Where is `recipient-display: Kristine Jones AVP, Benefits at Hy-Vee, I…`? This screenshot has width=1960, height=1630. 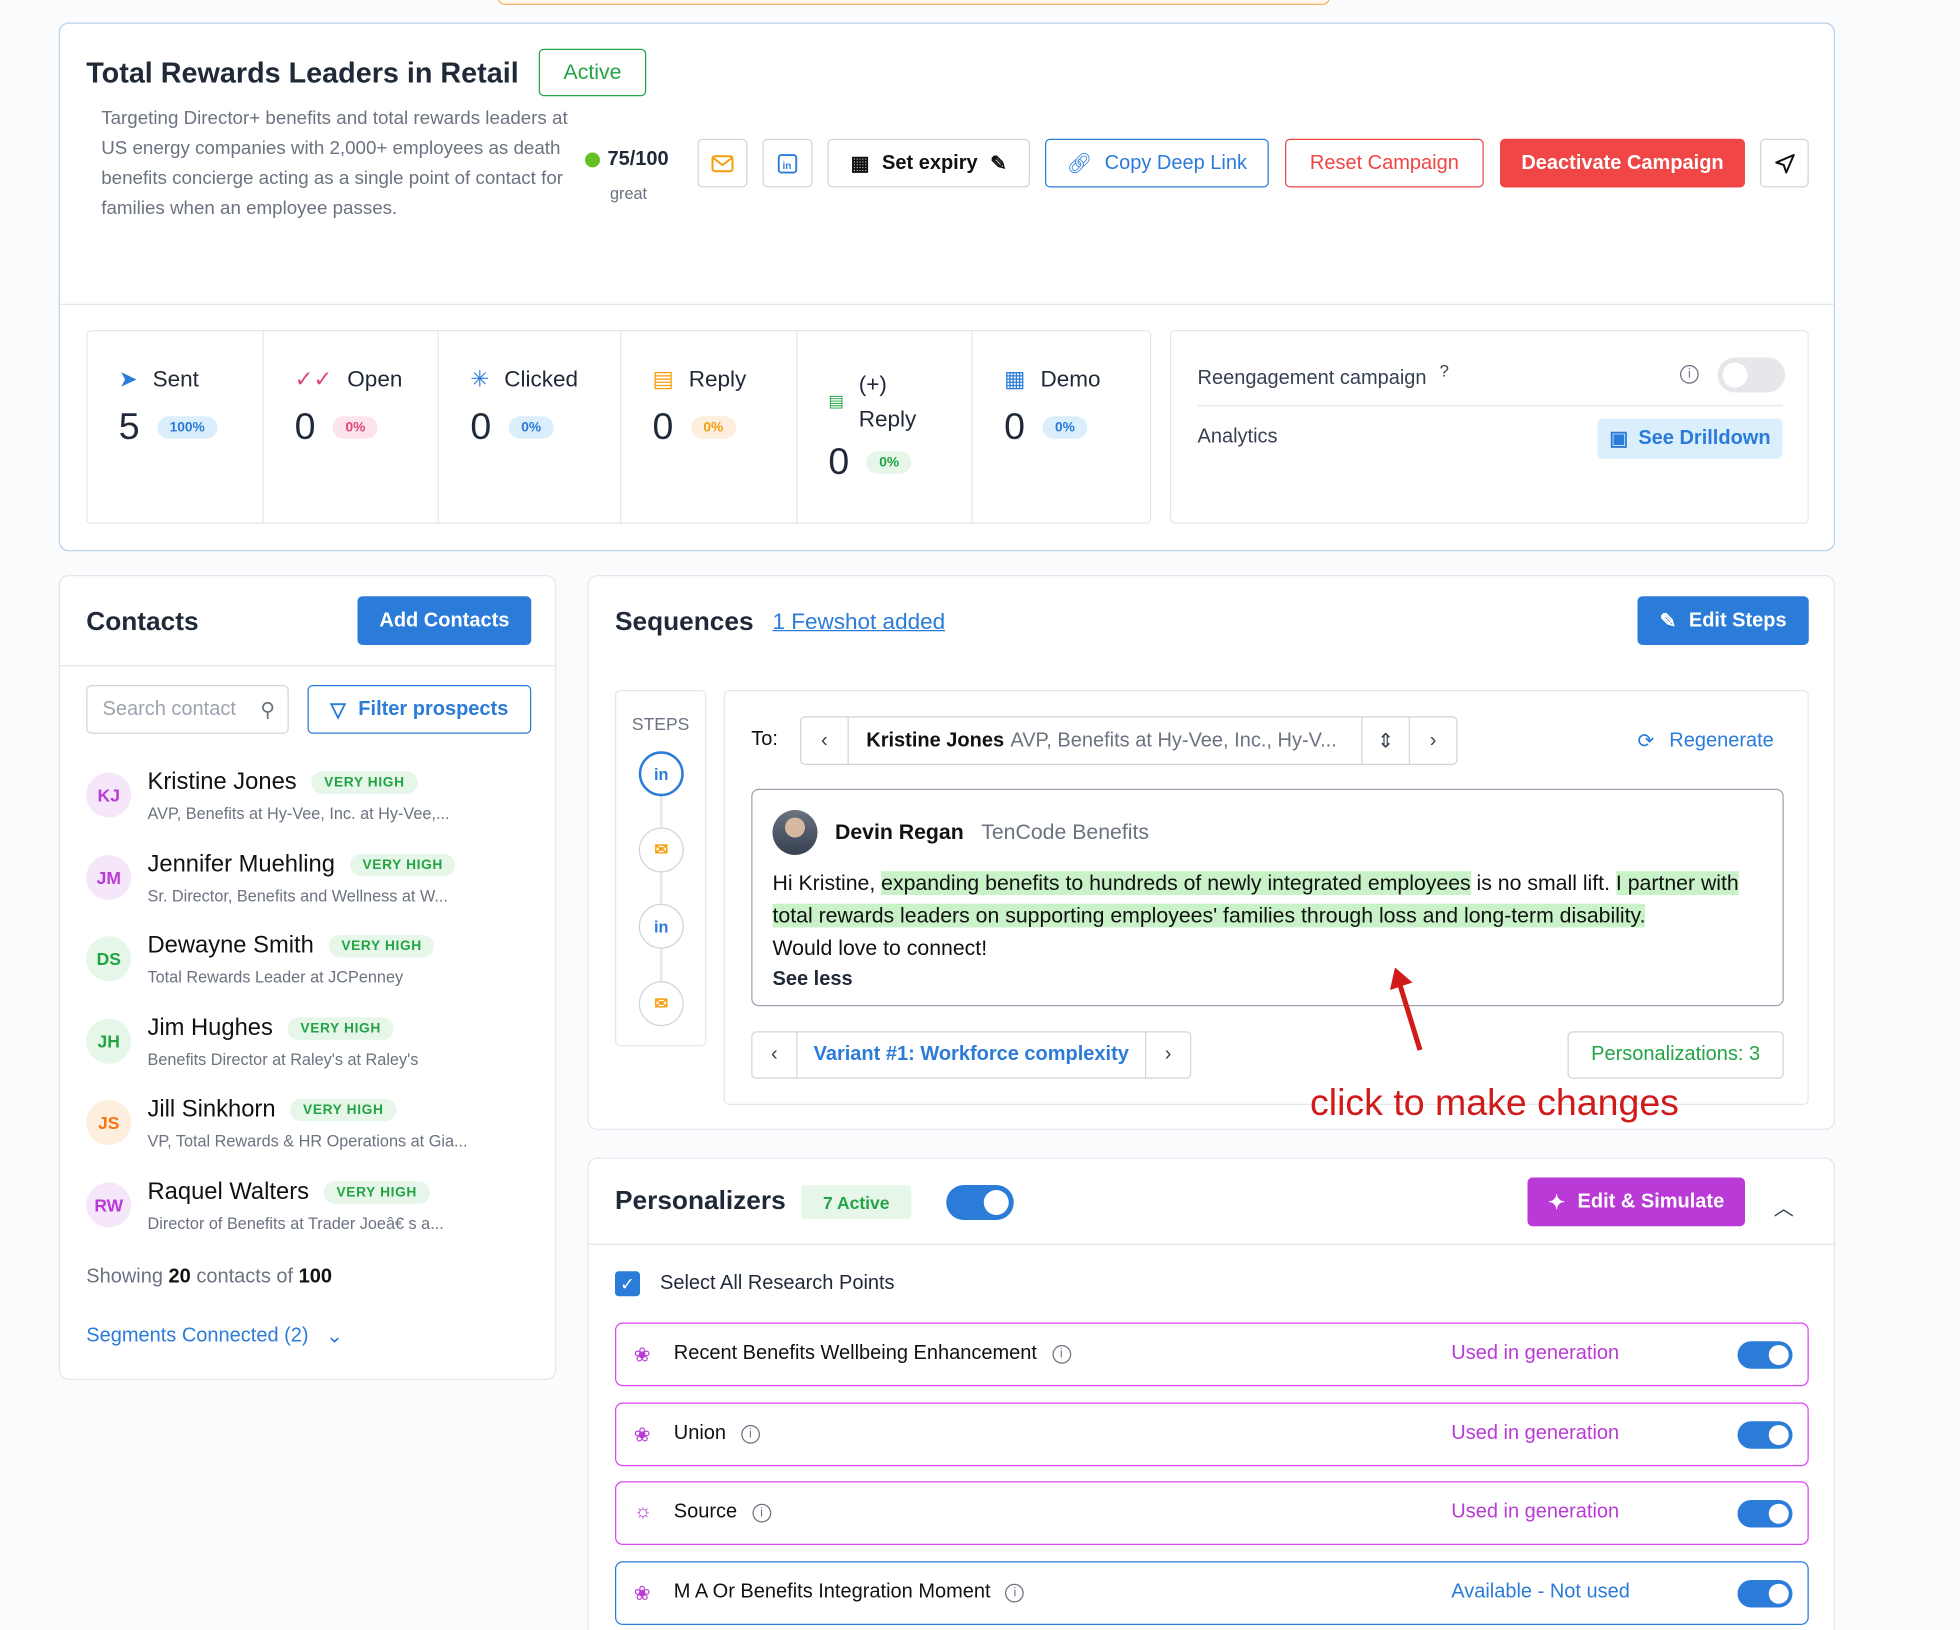 recipient-display: Kristine Jones AVP, Benefits at Hy-Vee, I… is located at coordinates (1105, 741).